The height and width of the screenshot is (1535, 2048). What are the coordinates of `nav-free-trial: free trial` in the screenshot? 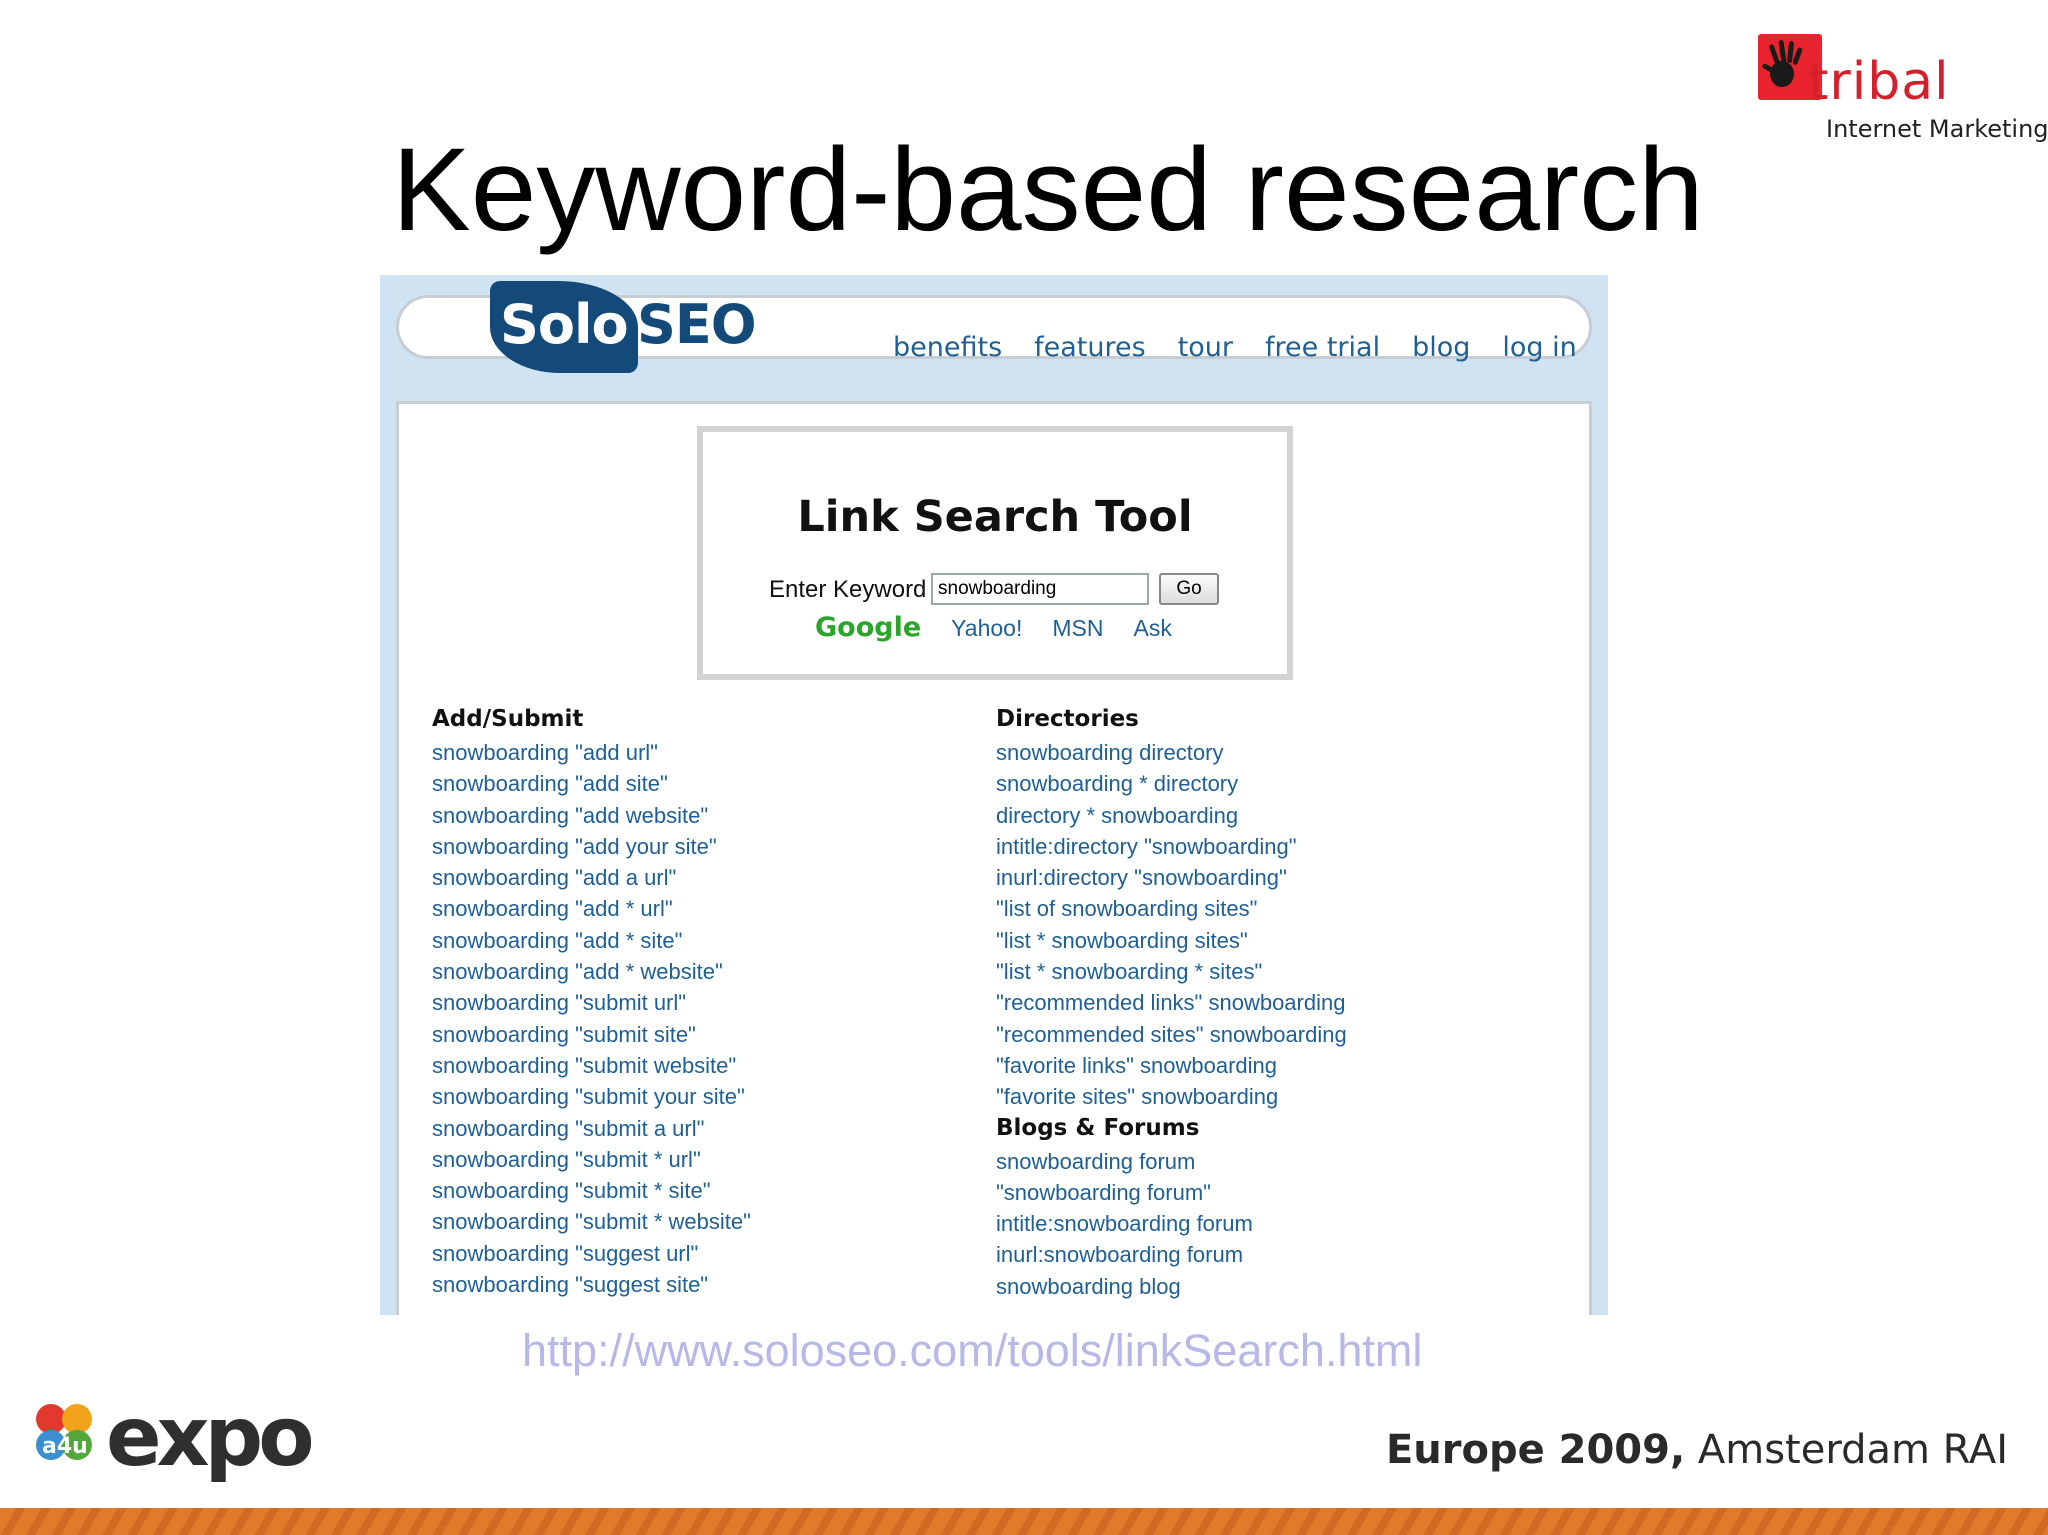 It's located at (1322, 348).